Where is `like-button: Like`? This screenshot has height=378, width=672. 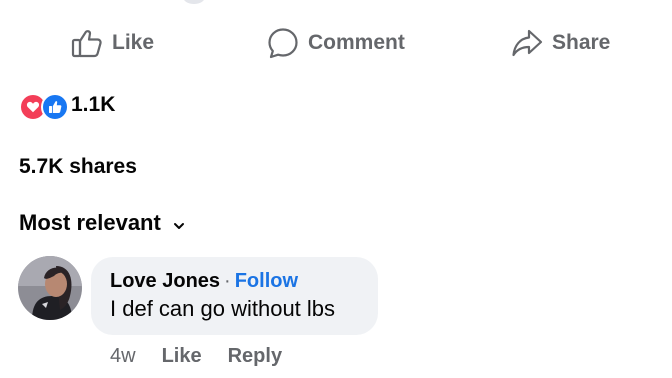 like-button: Like is located at coordinates (112, 43).